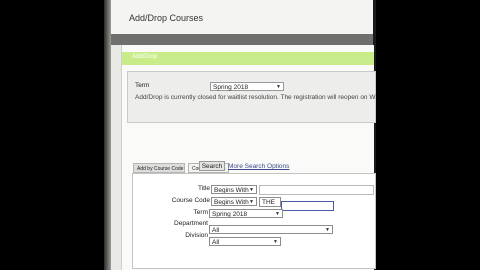 This screenshot has height=270, width=480. I want to click on header-divider, so click(242, 39).